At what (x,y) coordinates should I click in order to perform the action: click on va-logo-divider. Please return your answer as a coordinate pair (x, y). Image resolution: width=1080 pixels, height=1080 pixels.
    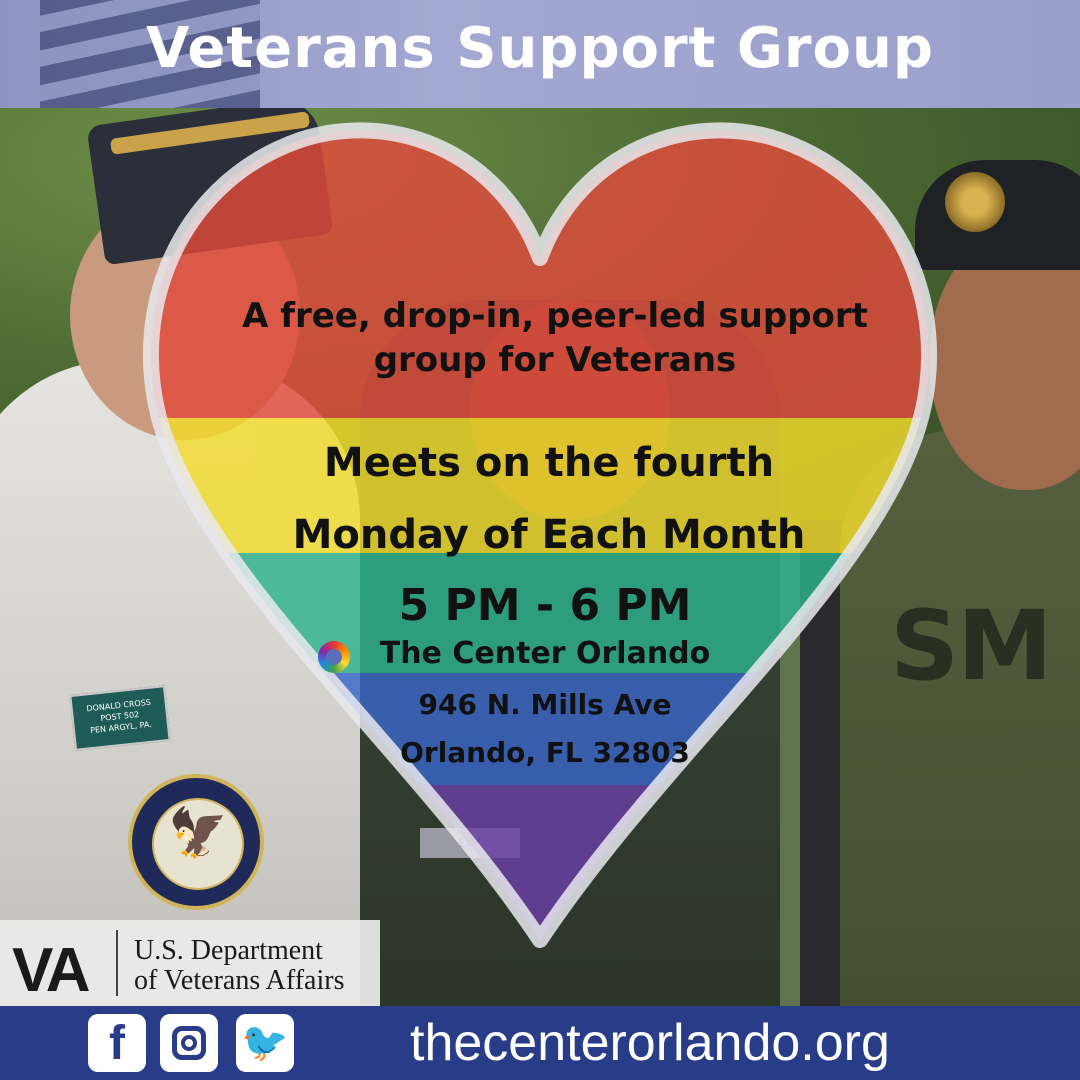
    Looking at the image, I should click on (117, 963).